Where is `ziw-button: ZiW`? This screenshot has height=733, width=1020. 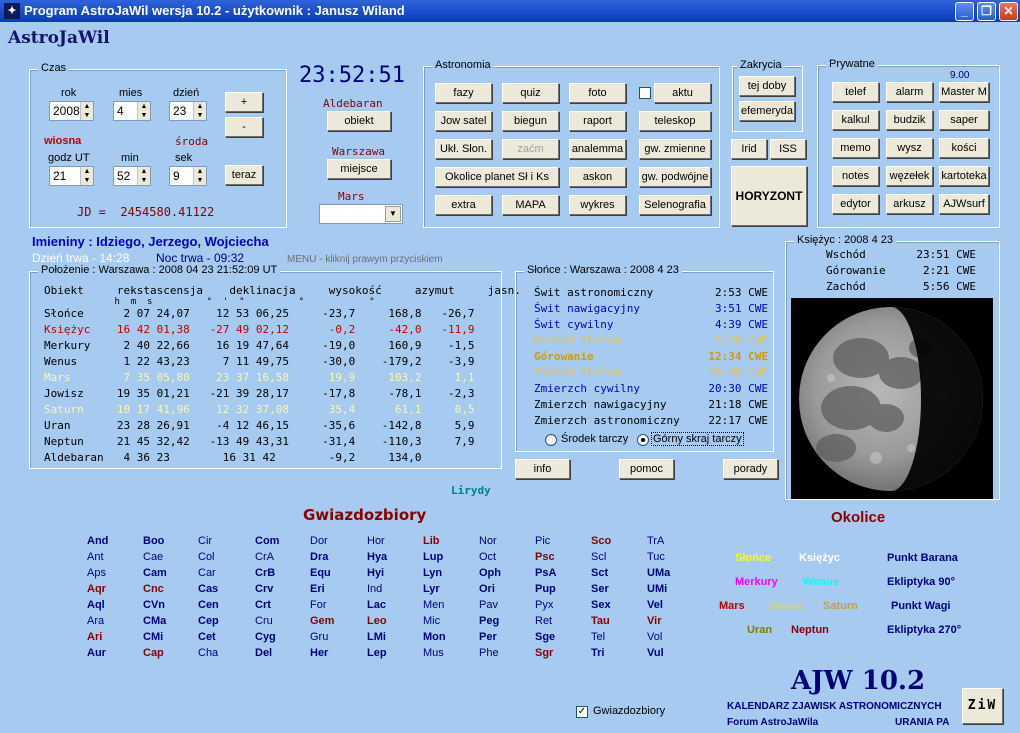
ziw-button: ZiW is located at coordinates (982, 706).